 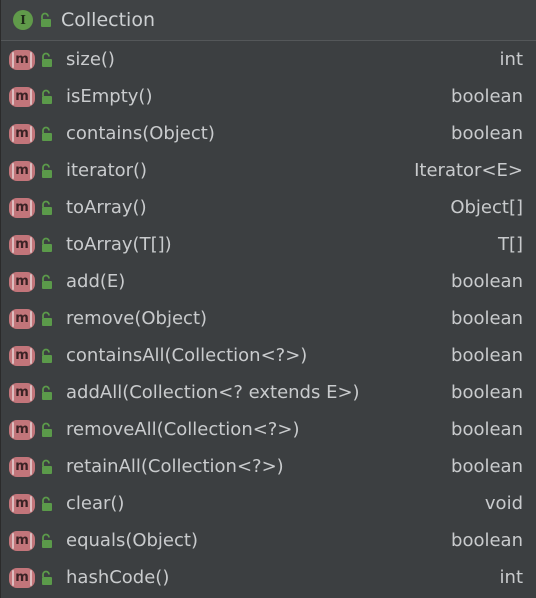 What do you see at coordinates (140, 133) in the screenshot?
I see `member-name: contains(Object)` at bounding box center [140, 133].